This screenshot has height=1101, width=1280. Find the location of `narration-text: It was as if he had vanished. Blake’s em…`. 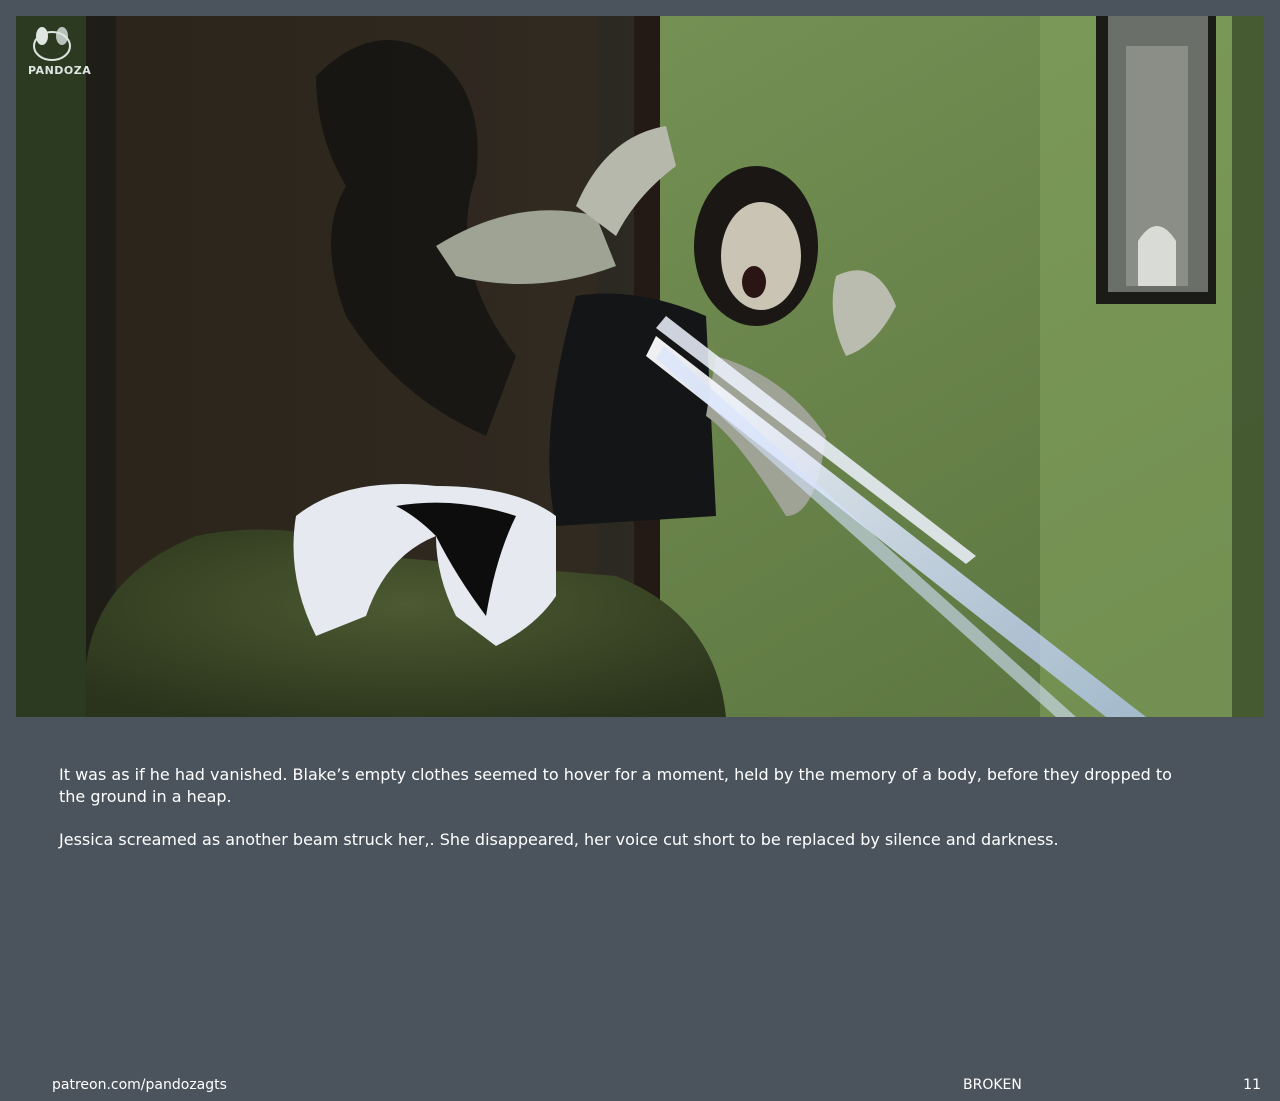

narration-text: It was as if he had vanished. Blake’s em… is located at coordinates (629, 818).